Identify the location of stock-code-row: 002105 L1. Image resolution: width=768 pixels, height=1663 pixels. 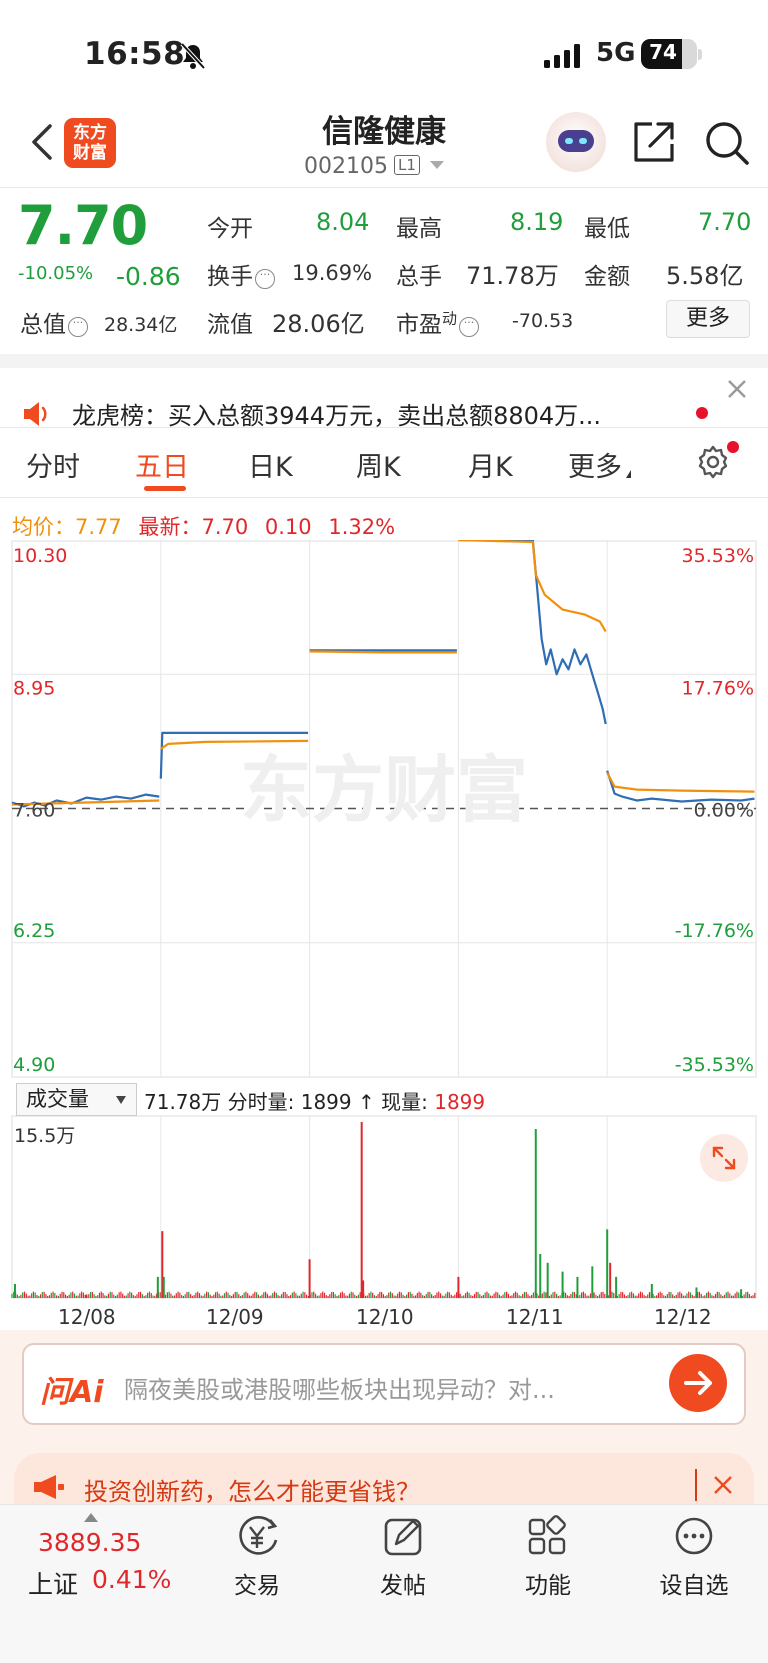
(374, 166).